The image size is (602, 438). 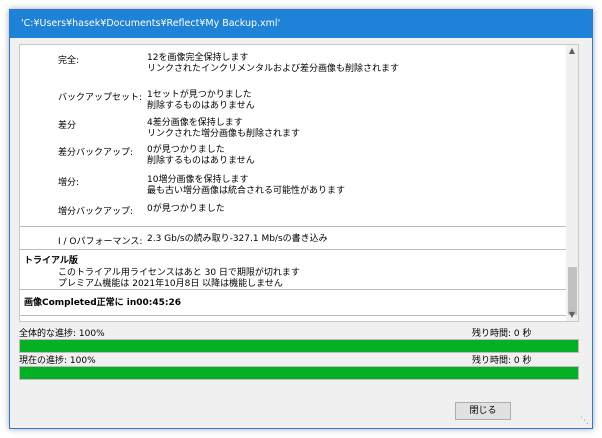 What do you see at coordinates (103, 303) in the screenshot?
I see `status-text: 画像Completed正常に in00:45:26` at bounding box center [103, 303].